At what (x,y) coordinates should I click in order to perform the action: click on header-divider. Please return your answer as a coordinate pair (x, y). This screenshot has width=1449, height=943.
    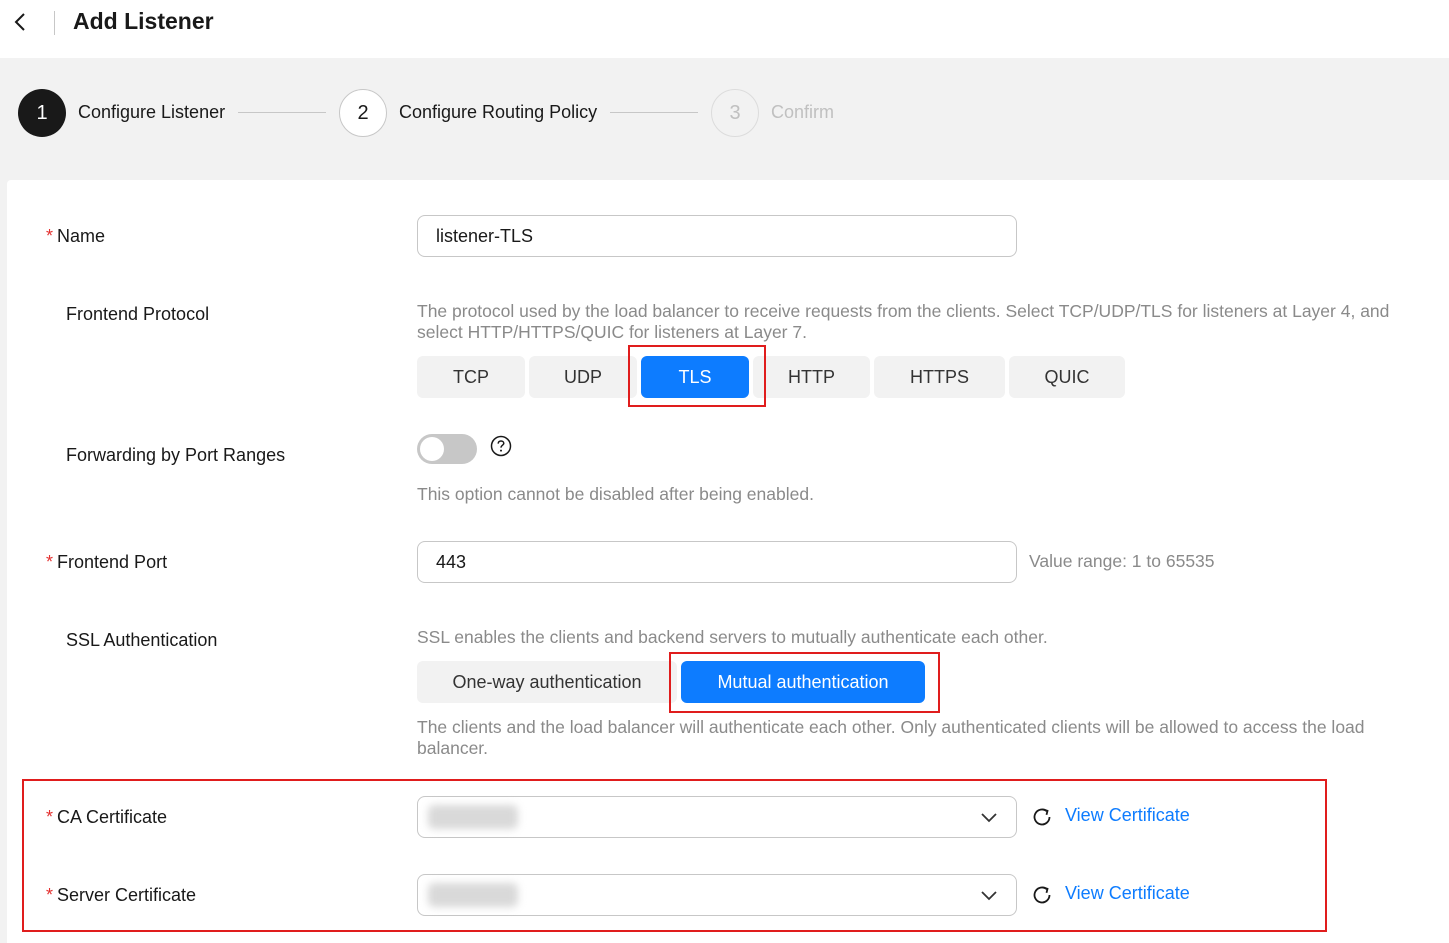
    Looking at the image, I should click on (54, 23).